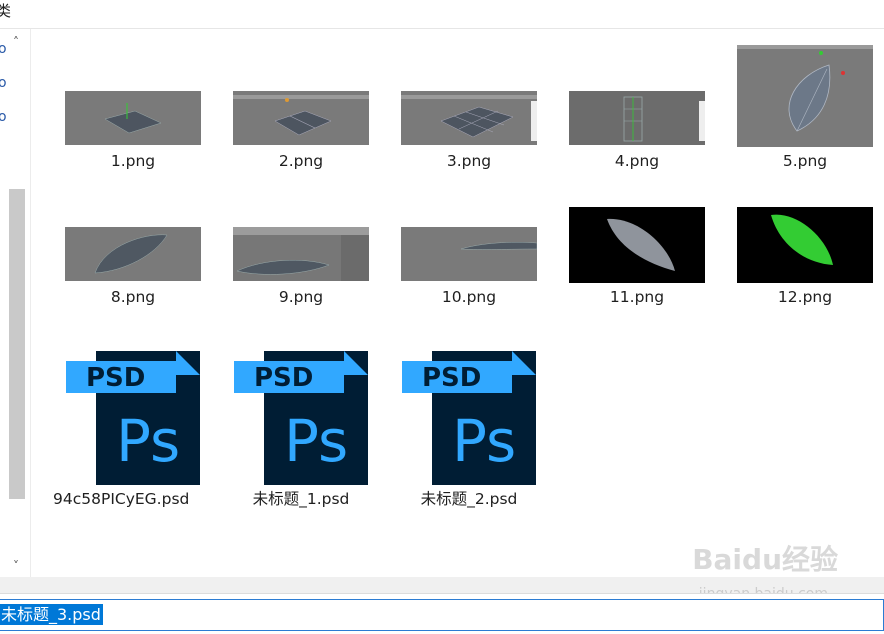 The width and height of the screenshot is (884, 634). I want to click on scroll-up-icon: ˄, so click(16, 42).